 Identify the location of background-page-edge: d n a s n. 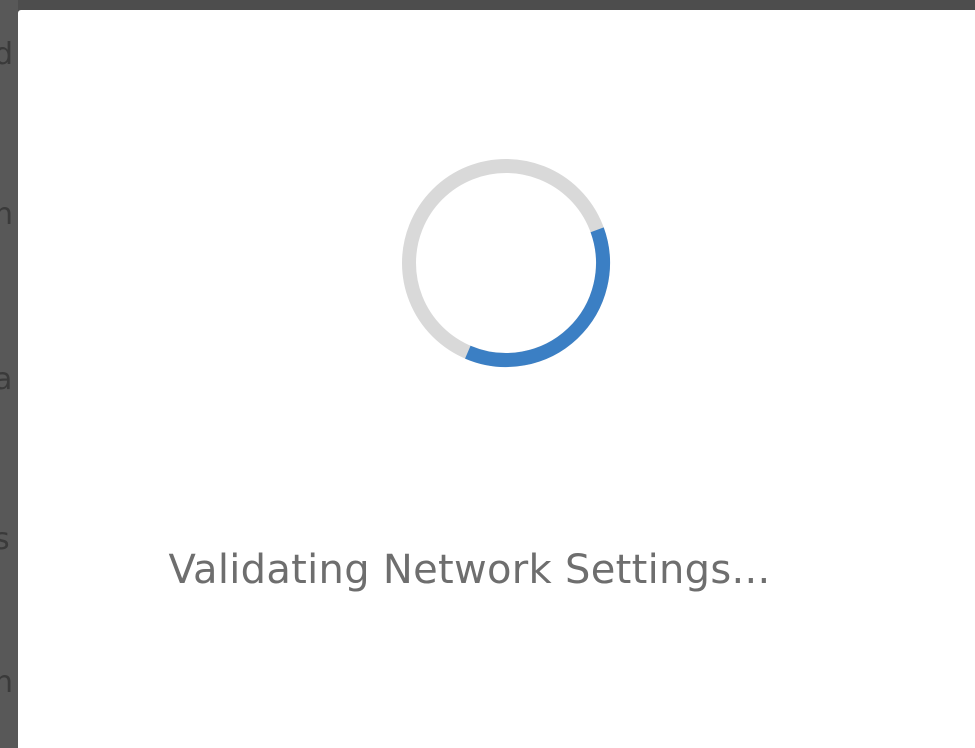
(9, 374).